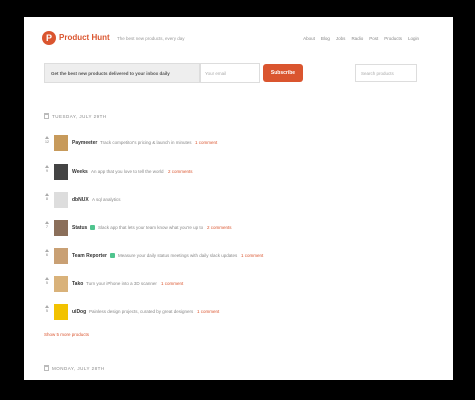  What do you see at coordinates (66, 334) in the screenshot?
I see `show-more-link: Show 5 more products` at bounding box center [66, 334].